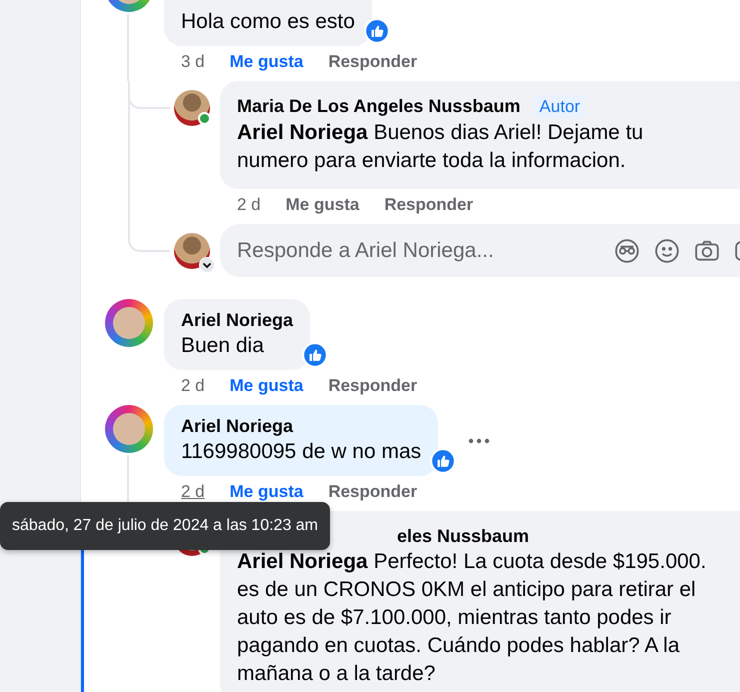  I want to click on reply-text: Ariel Noriega Perfecto! La cuota desde $195.000. es de un CRONOS 0KM el anticipo para retirar el auto es de $7.100.000, mientras tanto podes ir pagando en cuotas. Cuándo podes hablar? A la mañana o a la tarde?, so click(472, 618).